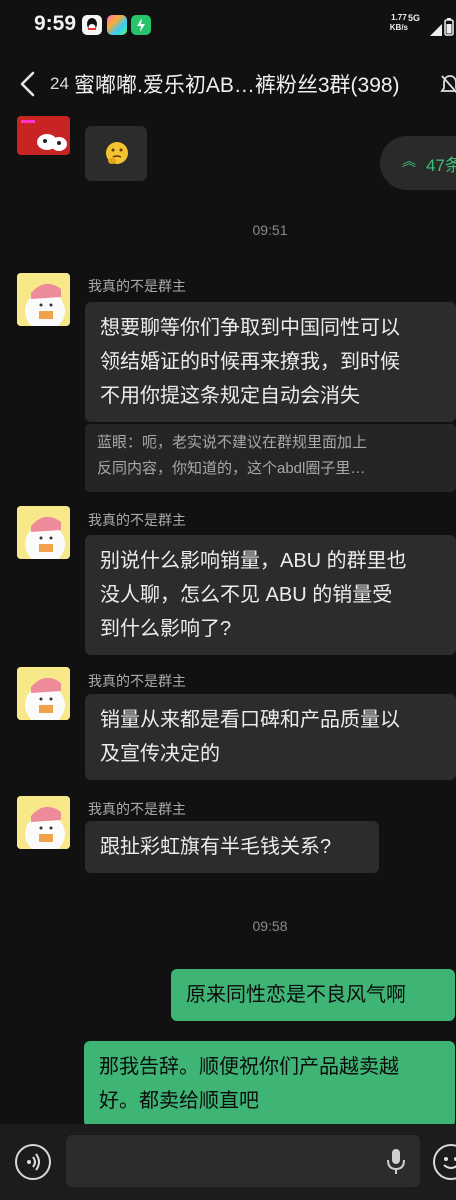 The image size is (456, 1200). I want to click on new-messages-count: 47条, so click(441, 165).